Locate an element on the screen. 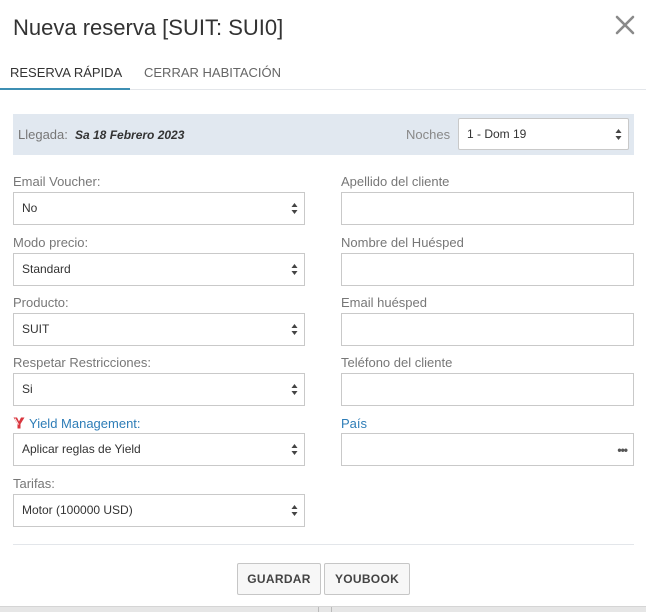  price-mode-label: Modo precio: is located at coordinates (51, 242).